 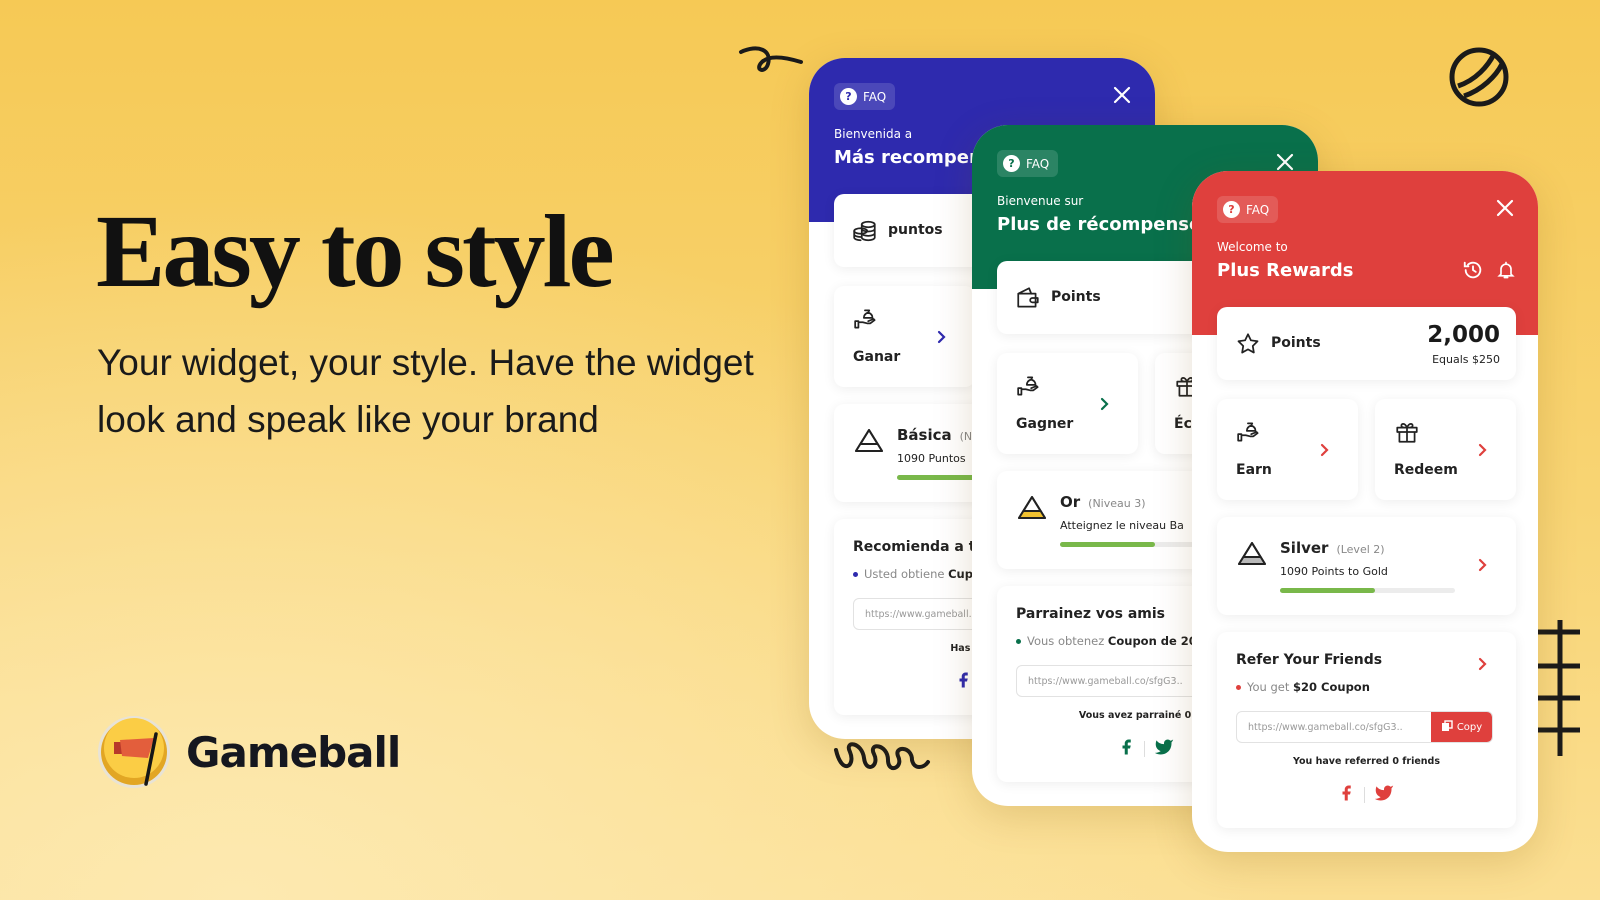 What do you see at coordinates (1090, 614) in the screenshot?
I see `refer-title: Parrainez vos amis` at bounding box center [1090, 614].